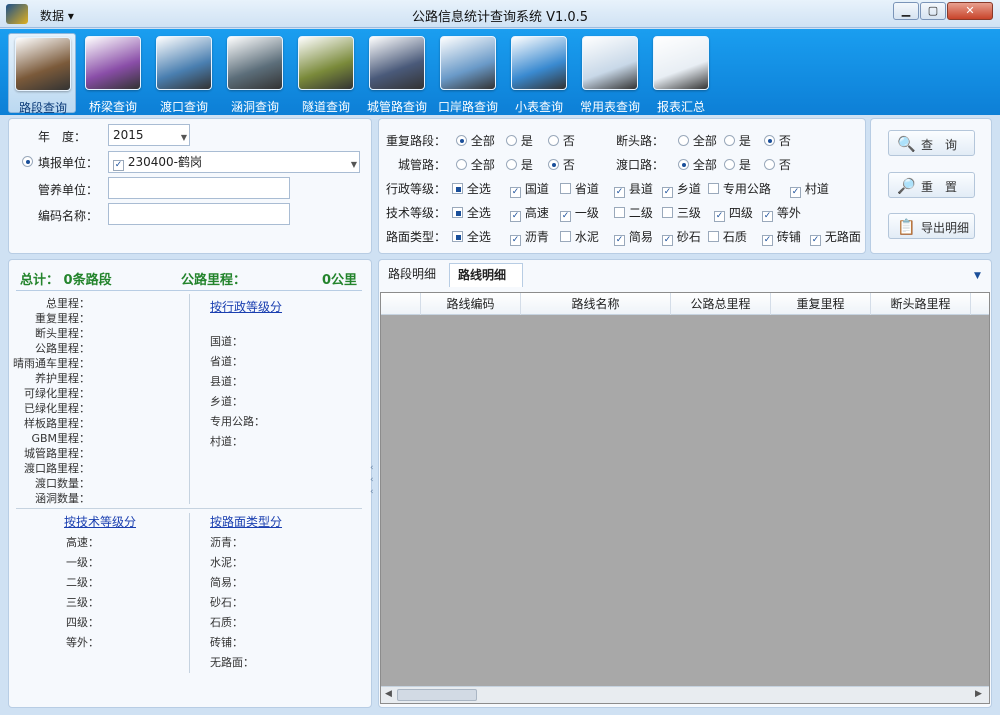  What do you see at coordinates (681, 73) in the screenshot?
I see `ribbon-9-button: 报表汇总` at bounding box center [681, 73].